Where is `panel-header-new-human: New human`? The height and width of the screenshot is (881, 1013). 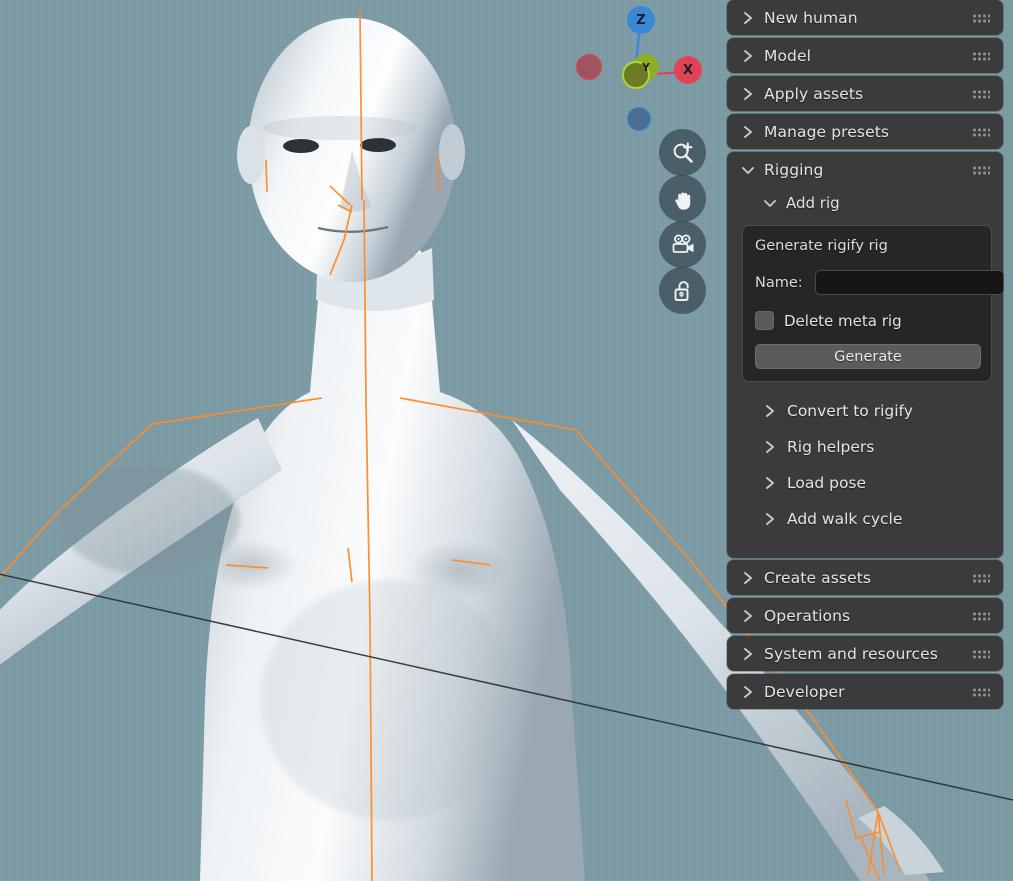 panel-header-new-human: New human is located at coordinates (865, 17).